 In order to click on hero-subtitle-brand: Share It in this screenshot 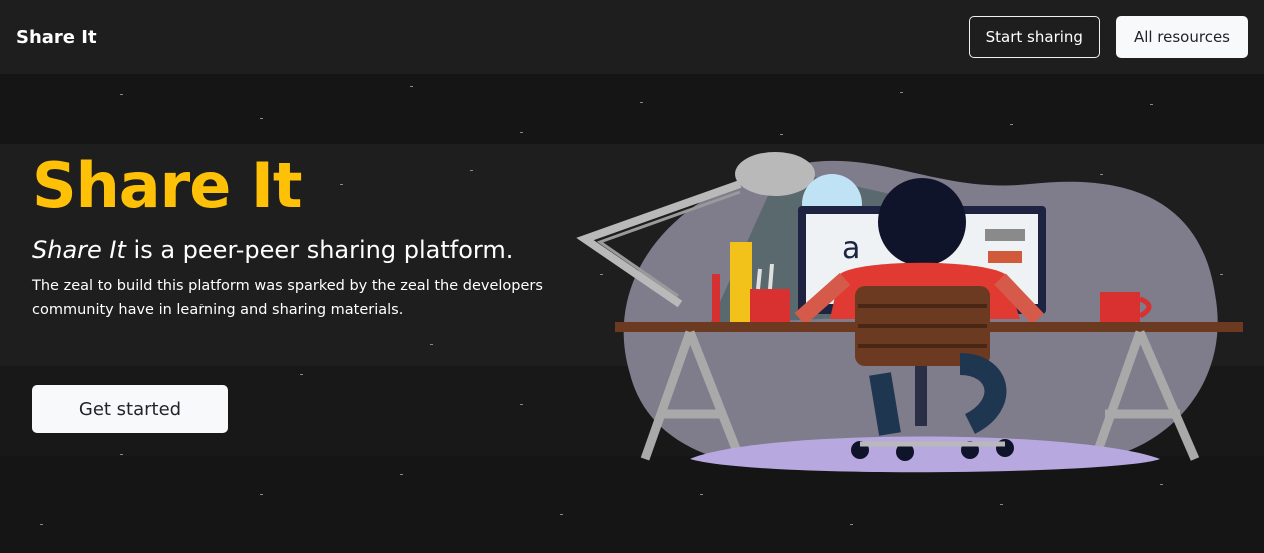, I will do `click(79, 250)`.